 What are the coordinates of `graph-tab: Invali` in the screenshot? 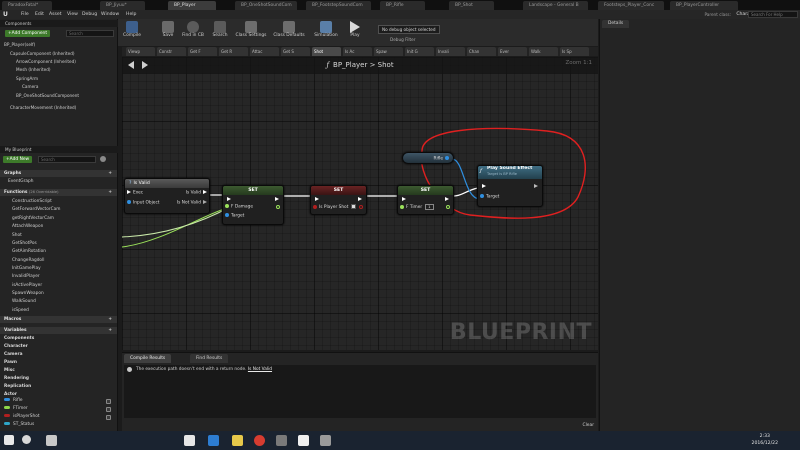 It's located at (450, 51).